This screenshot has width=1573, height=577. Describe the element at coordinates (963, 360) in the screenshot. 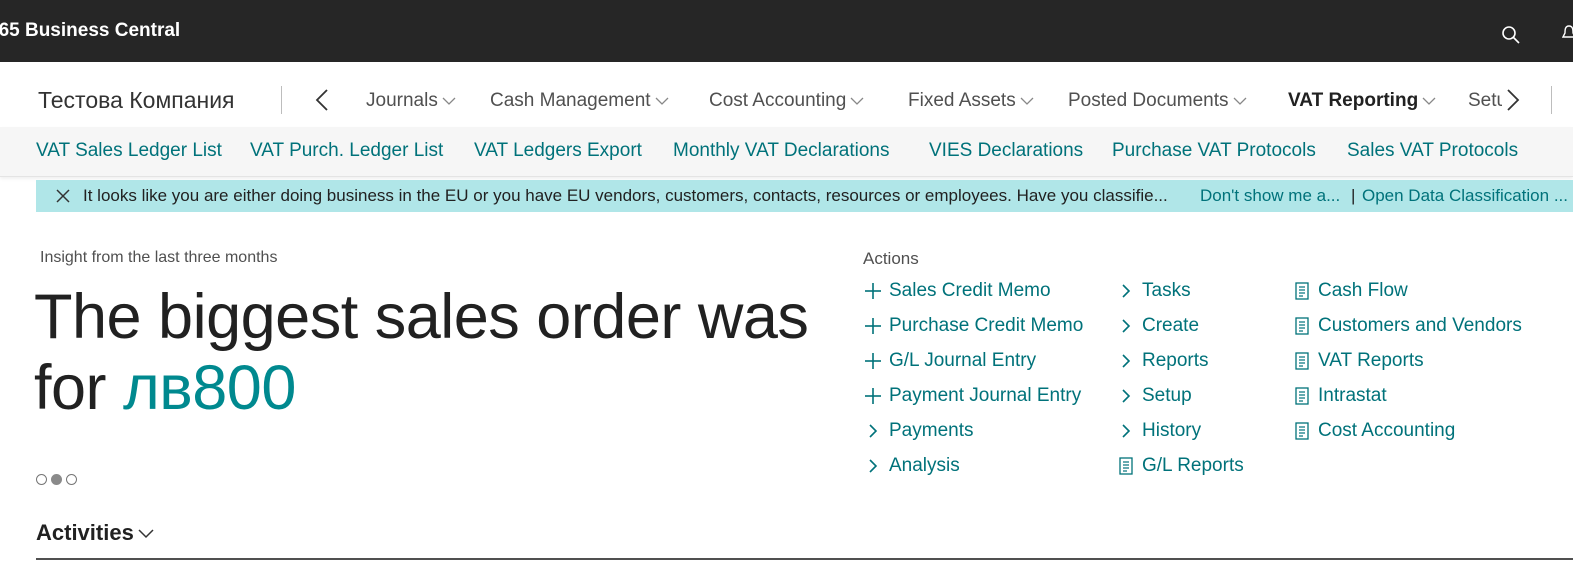

I see `action-label: G/L Journal Entry` at that location.